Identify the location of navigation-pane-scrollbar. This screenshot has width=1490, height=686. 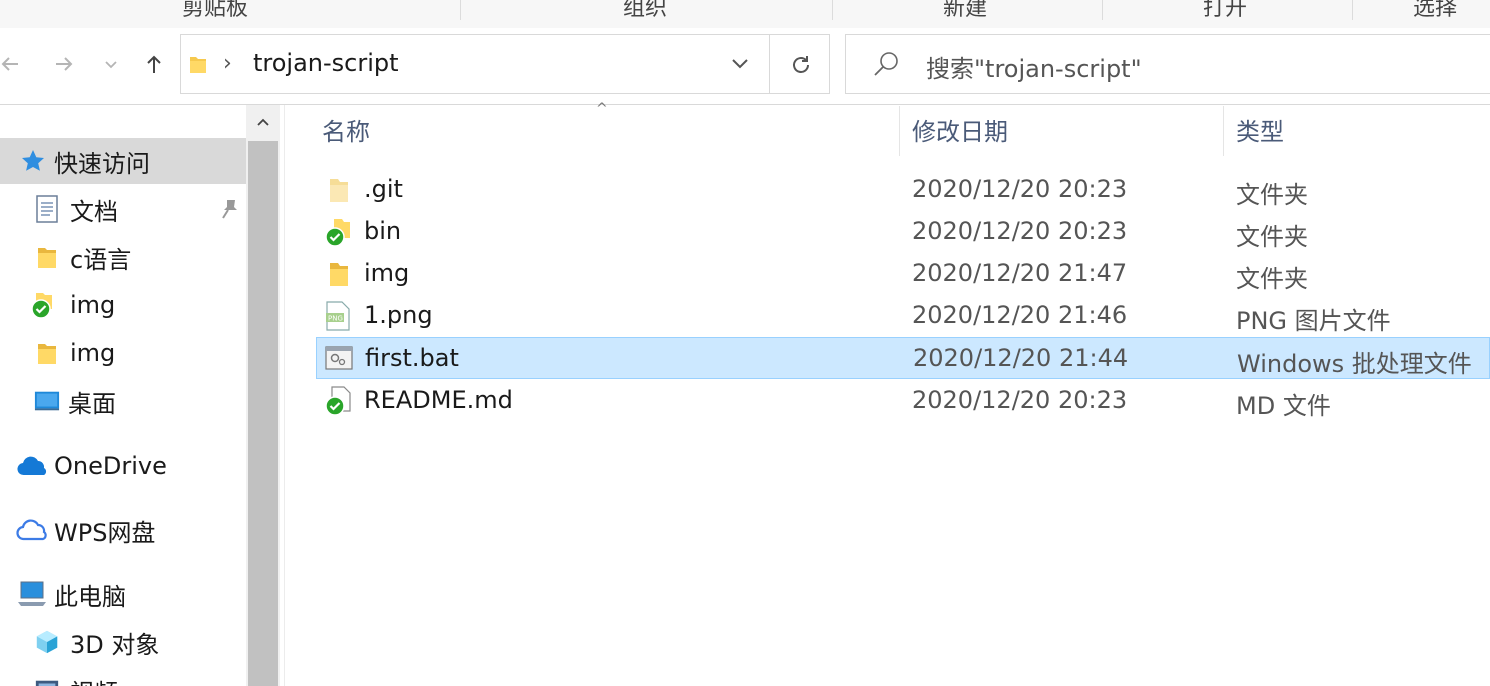
(263, 395).